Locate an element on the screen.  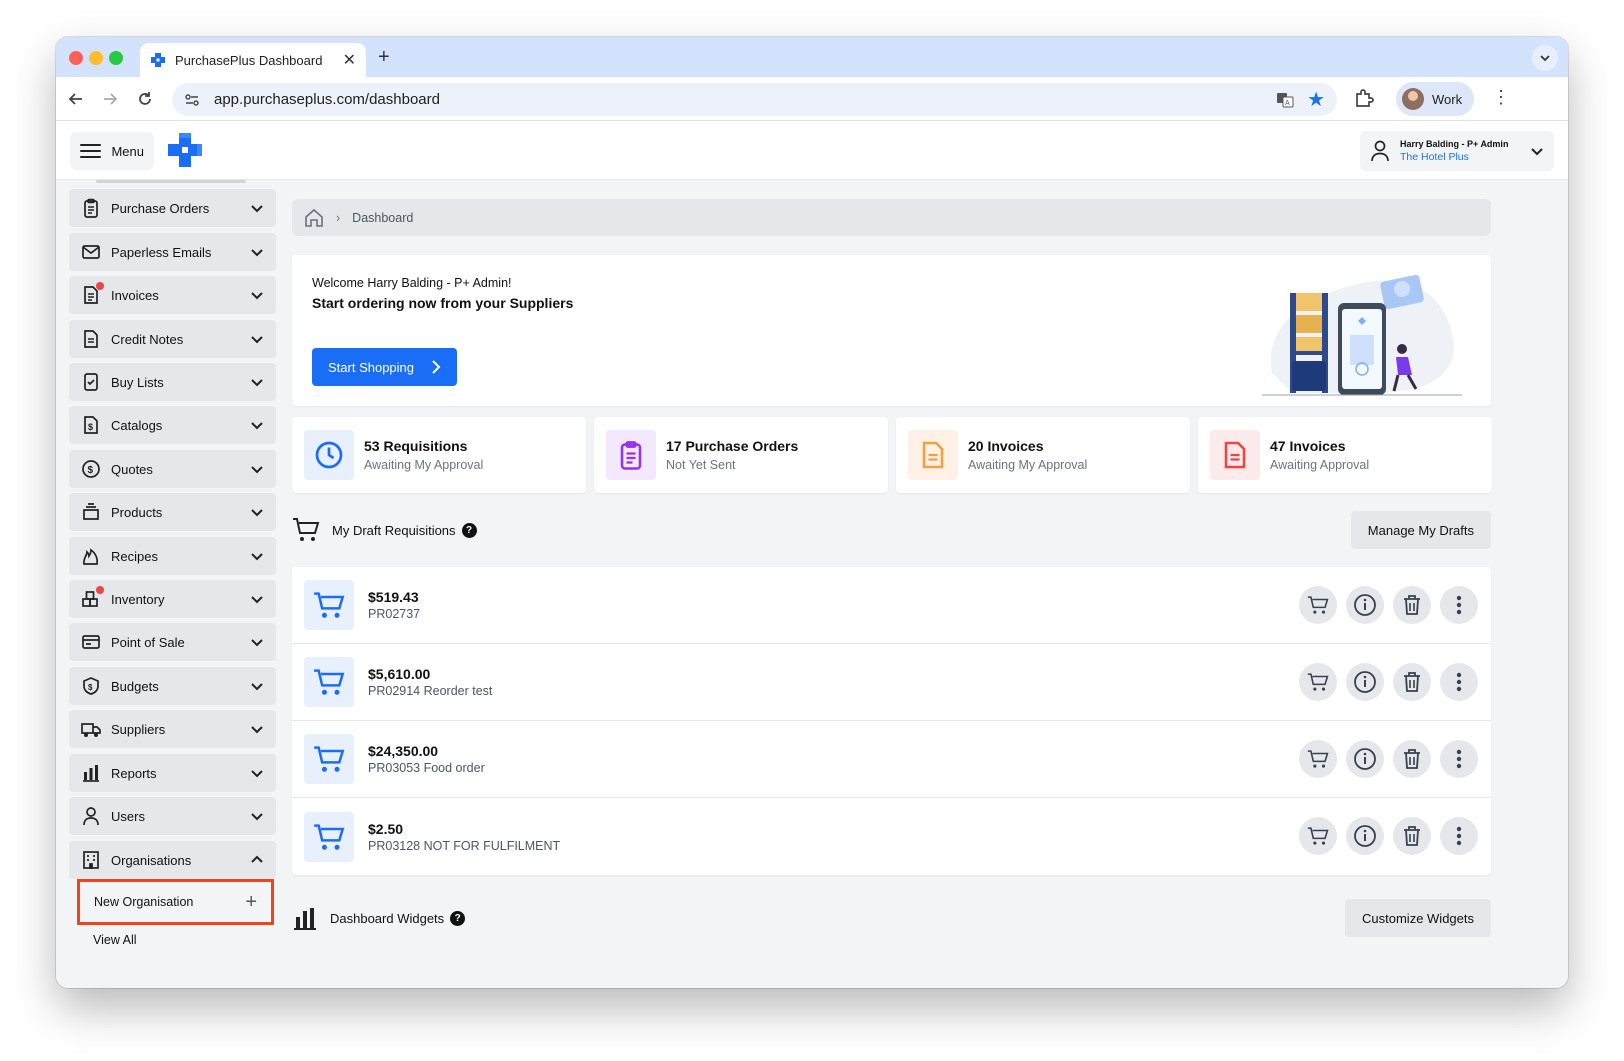
start-shopping-button: Start Shopping is located at coordinates (384, 367).